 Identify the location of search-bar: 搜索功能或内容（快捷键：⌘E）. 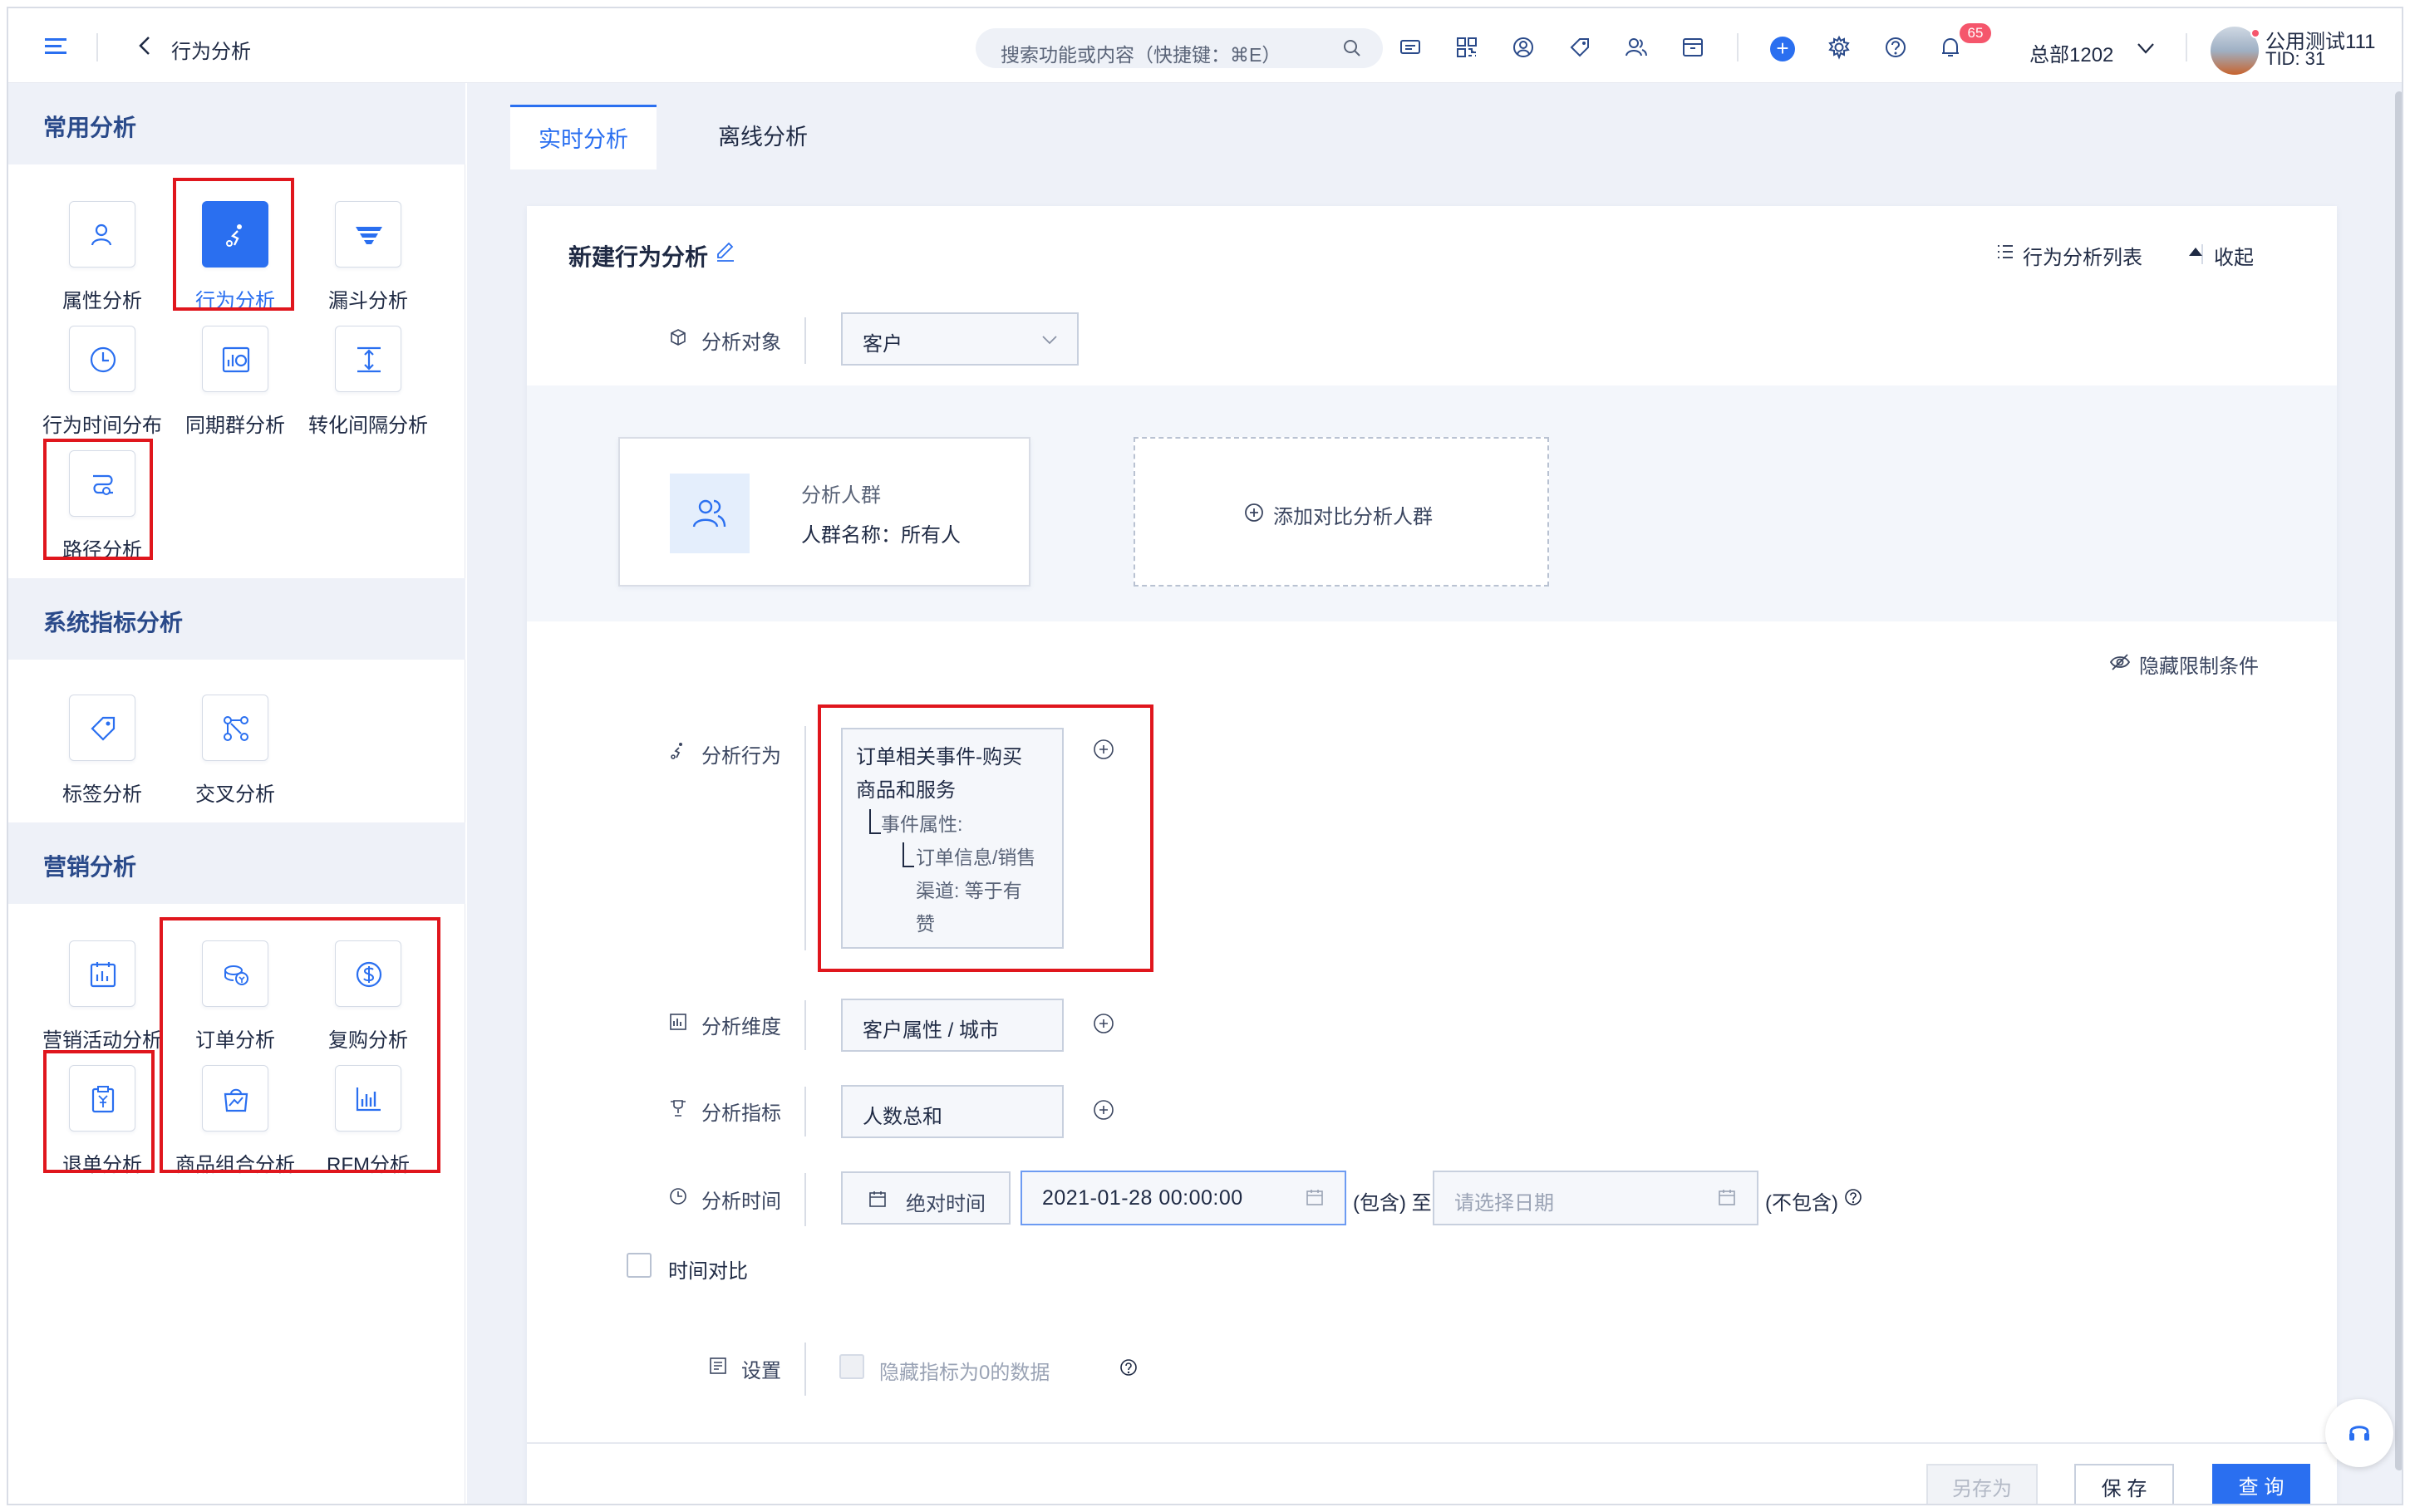
(1179, 48).